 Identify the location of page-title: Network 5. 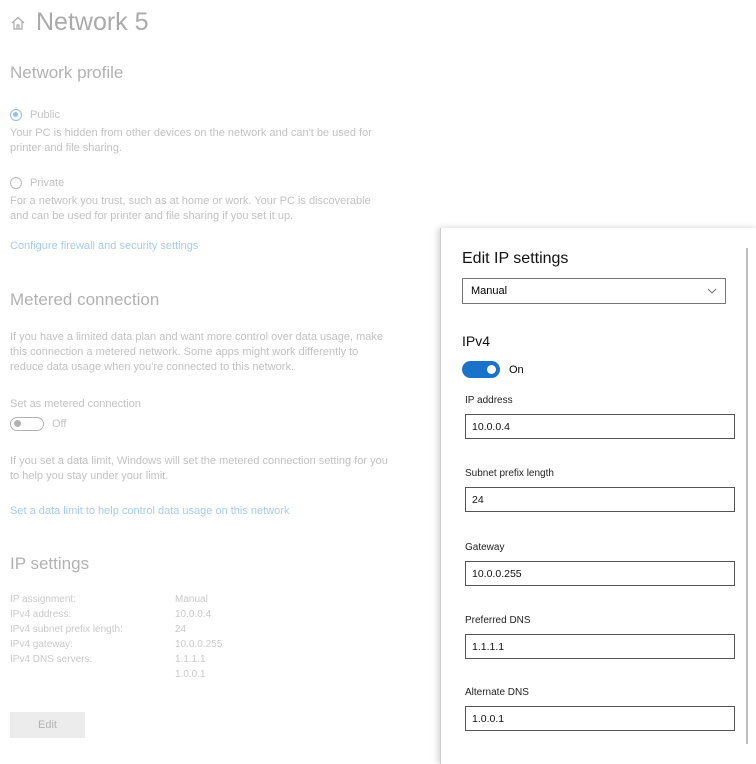
(92, 22).